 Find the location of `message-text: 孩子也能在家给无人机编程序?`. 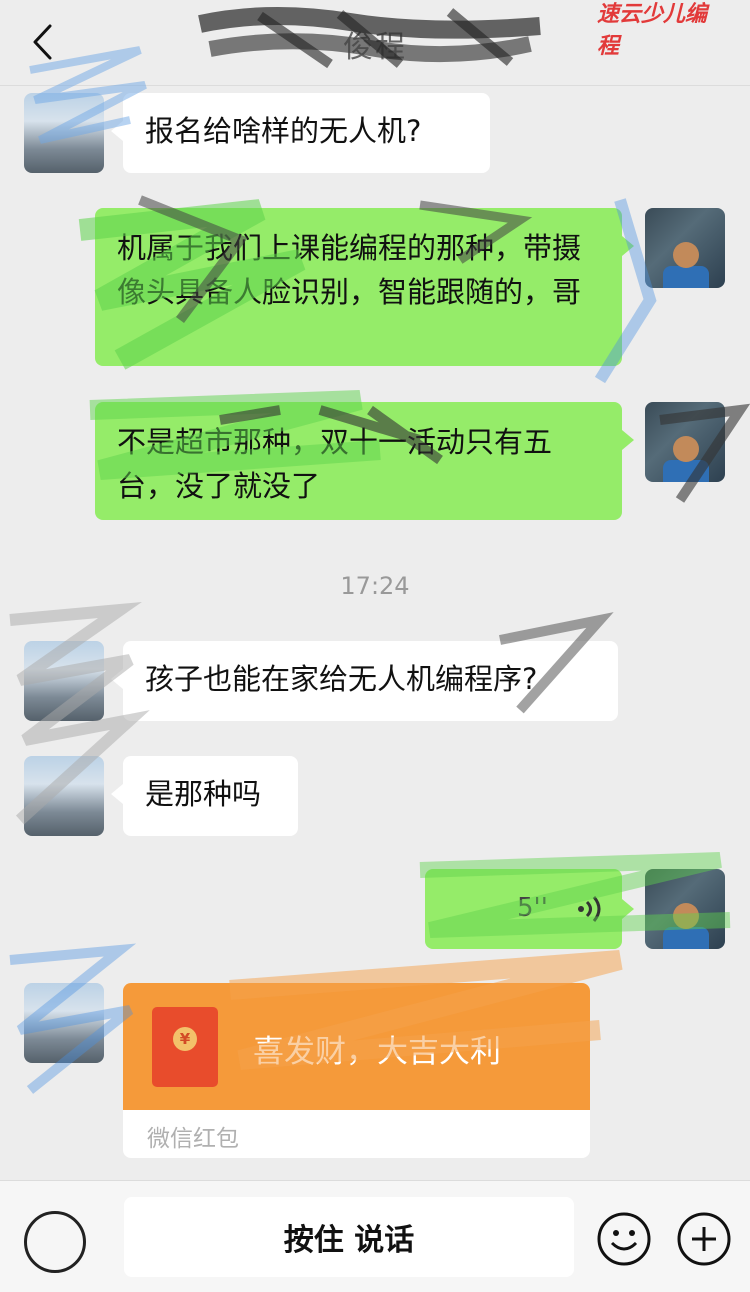

message-text: 孩子也能在家给无人机编程序? is located at coordinates (341, 679).